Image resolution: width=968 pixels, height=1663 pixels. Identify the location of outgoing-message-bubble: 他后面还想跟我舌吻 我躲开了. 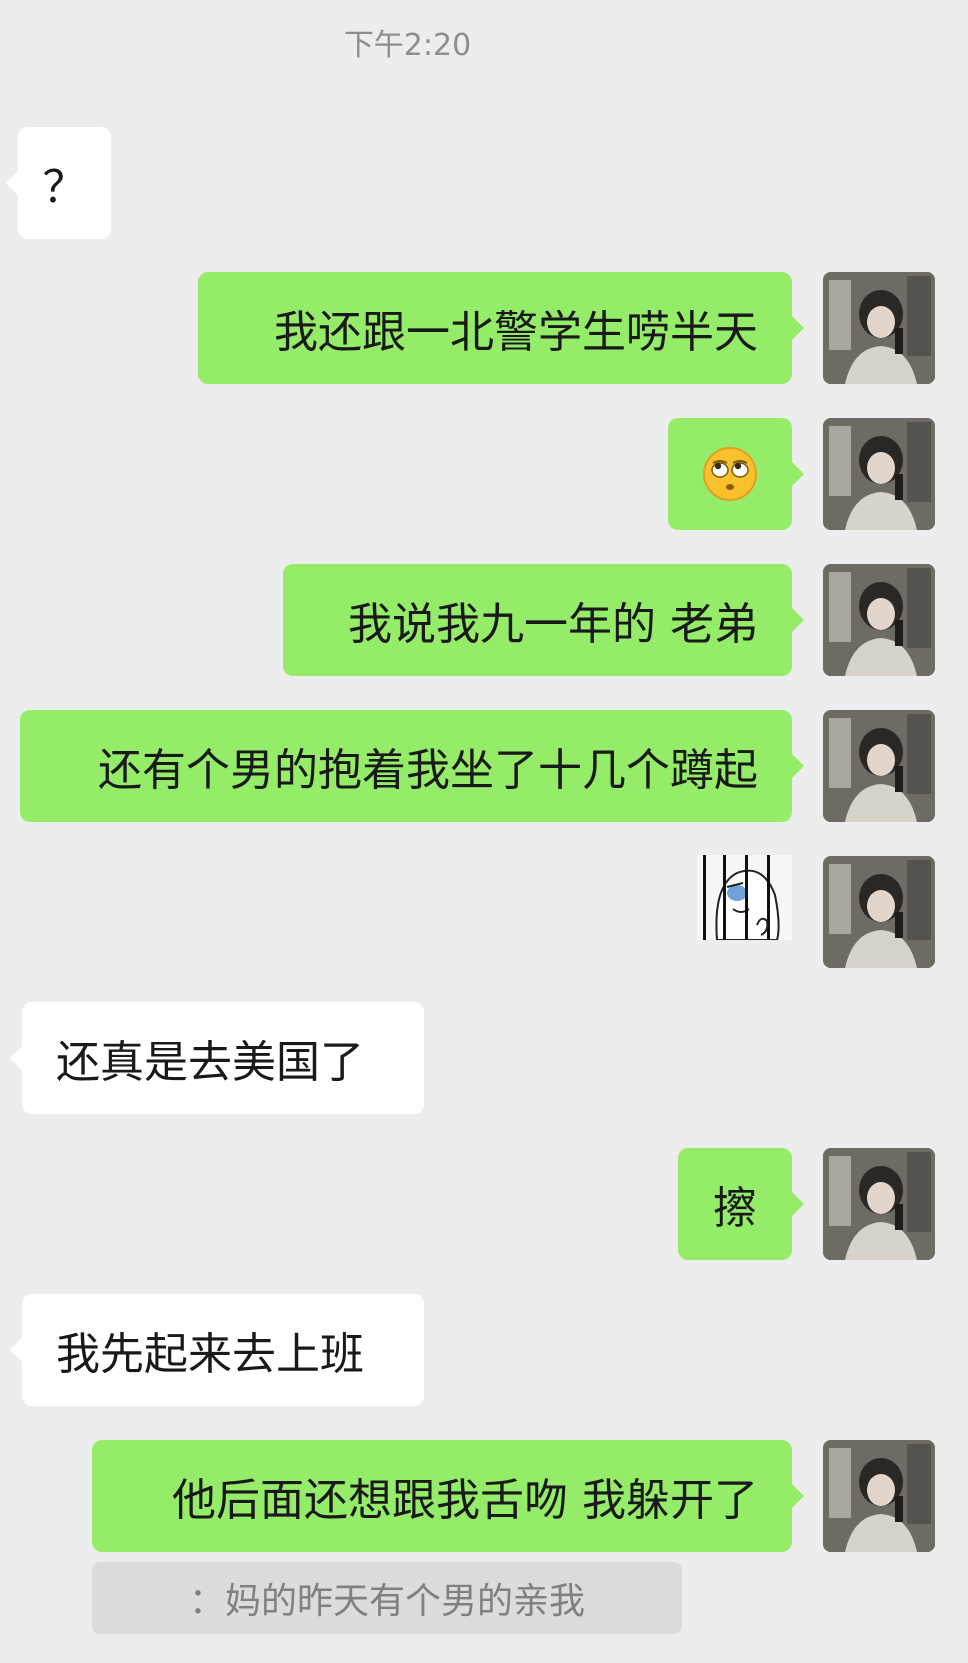
(448, 1496).